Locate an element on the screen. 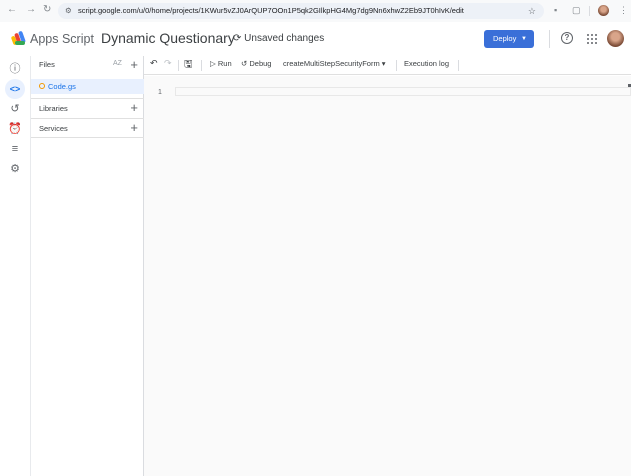 This screenshot has width=631, height=476. function-select: createMultiStepSecurityForm ▾ is located at coordinates (334, 63).